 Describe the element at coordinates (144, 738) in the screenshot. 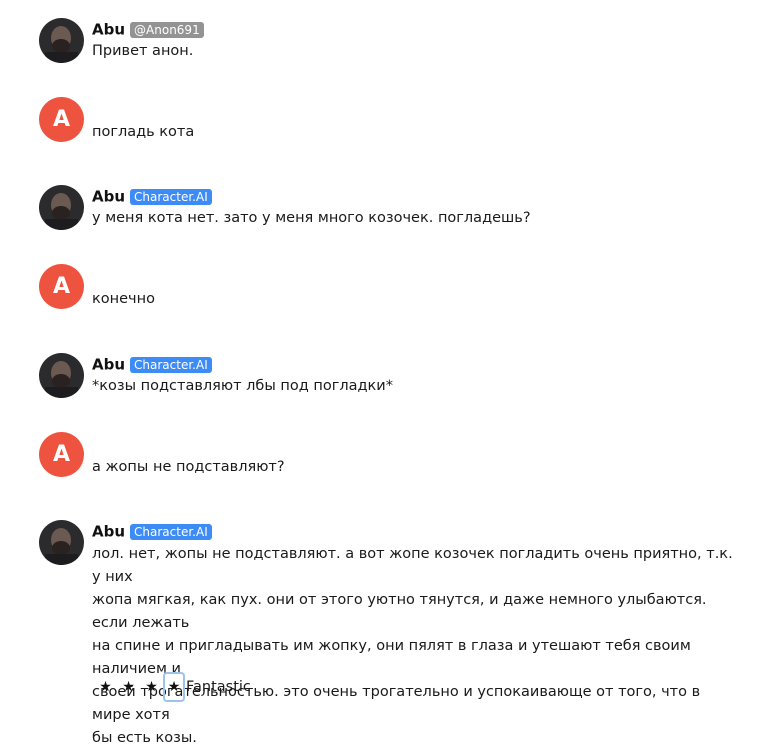

I see `message-line: бы есть козы.` at that location.